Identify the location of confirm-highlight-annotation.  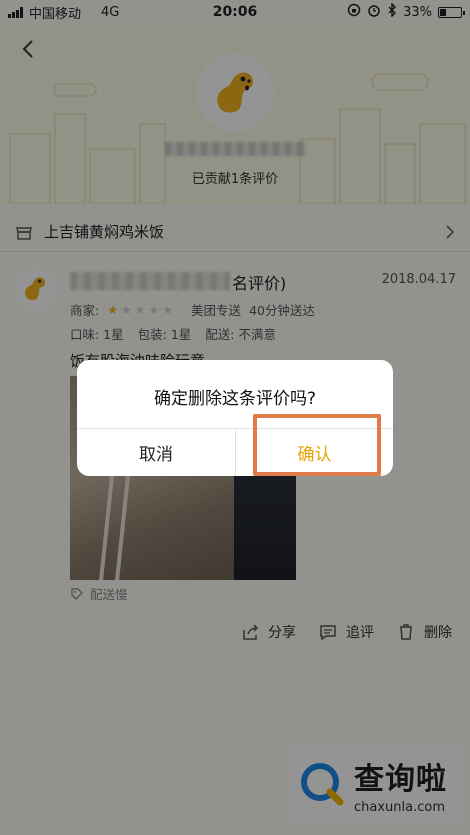
(317, 445).